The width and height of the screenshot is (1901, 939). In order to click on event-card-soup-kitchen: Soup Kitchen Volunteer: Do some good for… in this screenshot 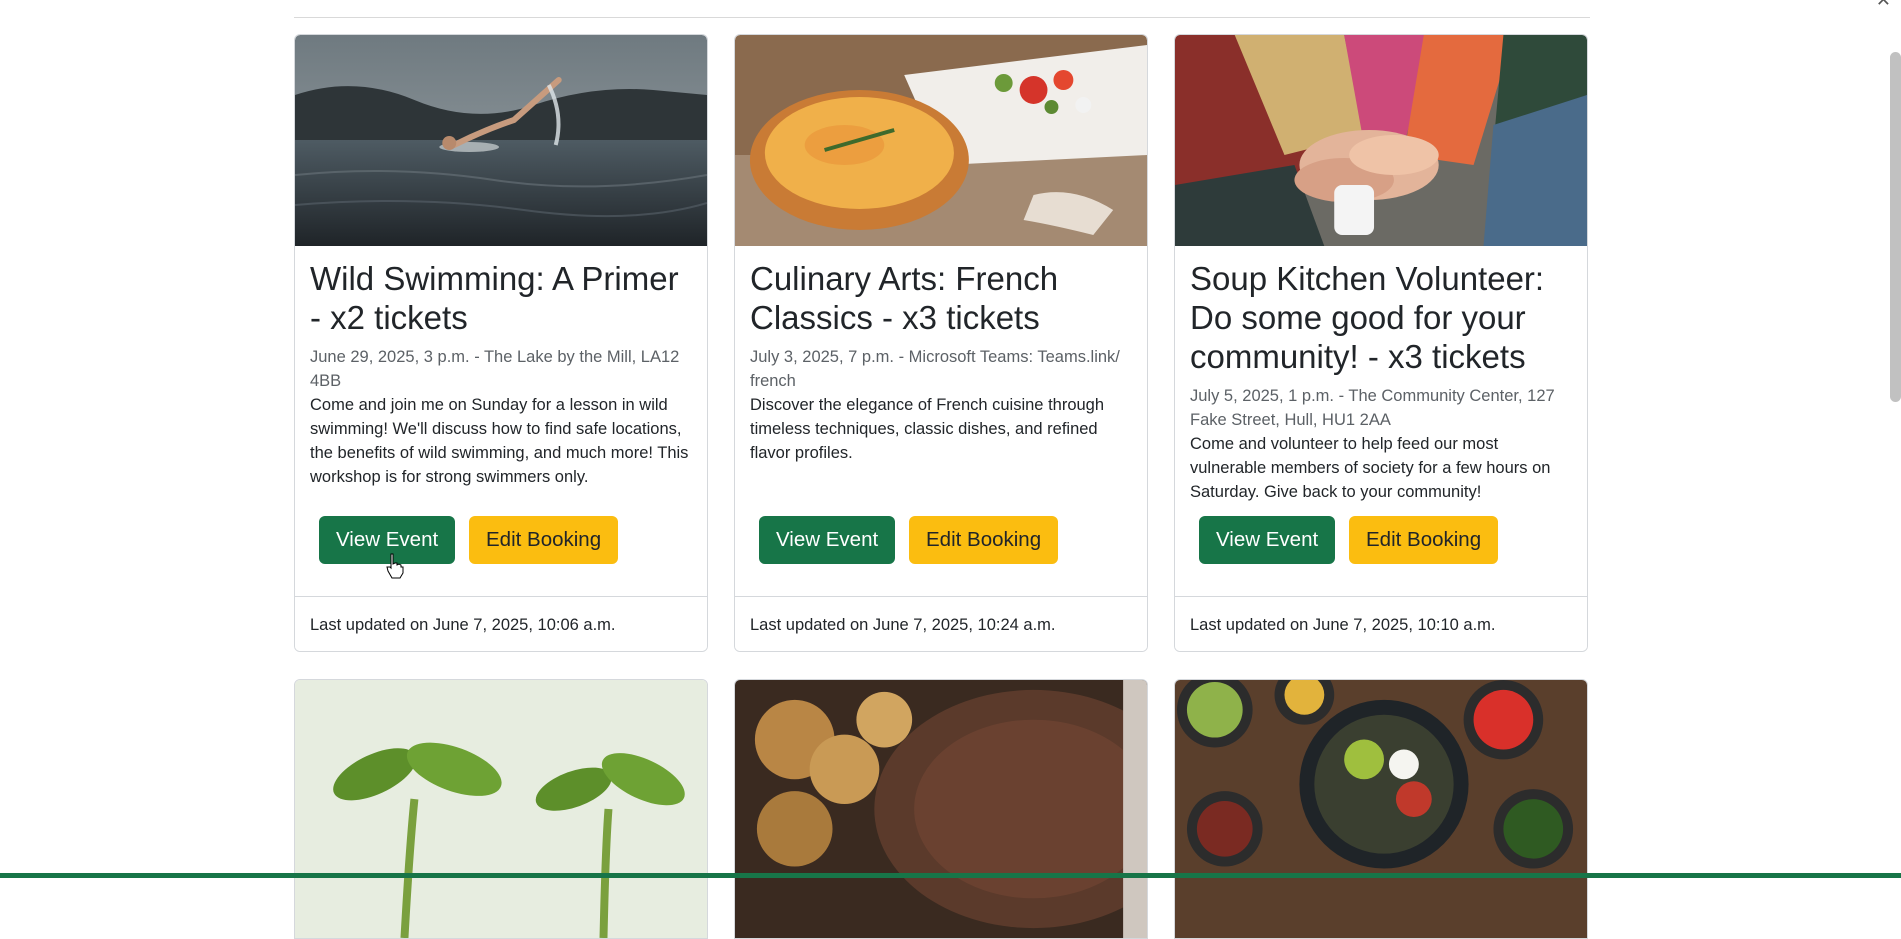, I will do `click(1381, 343)`.